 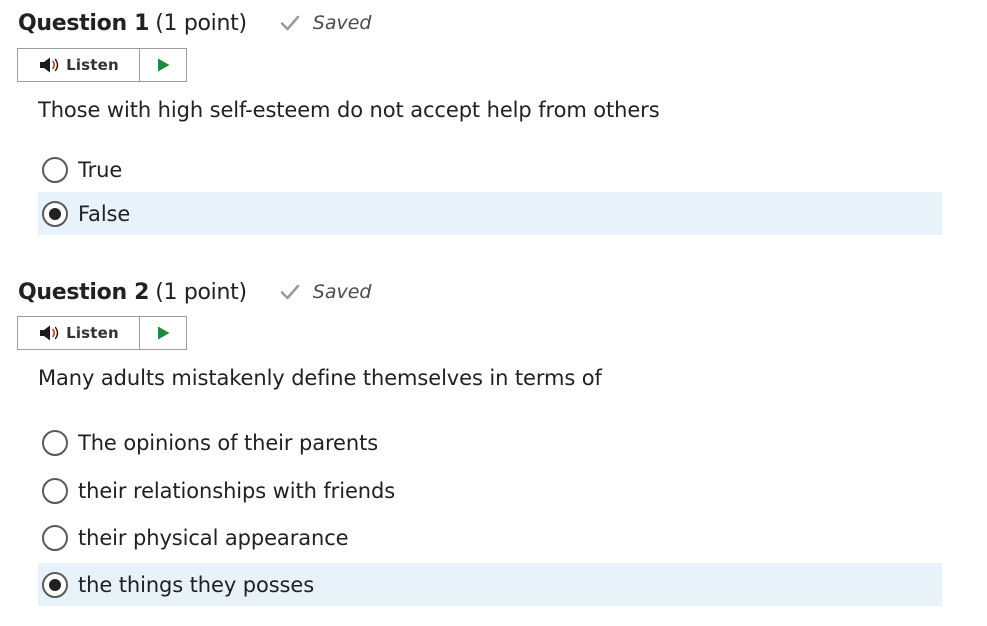 What do you see at coordinates (228, 442) in the screenshot?
I see `option-label: The opinions of their parents` at bounding box center [228, 442].